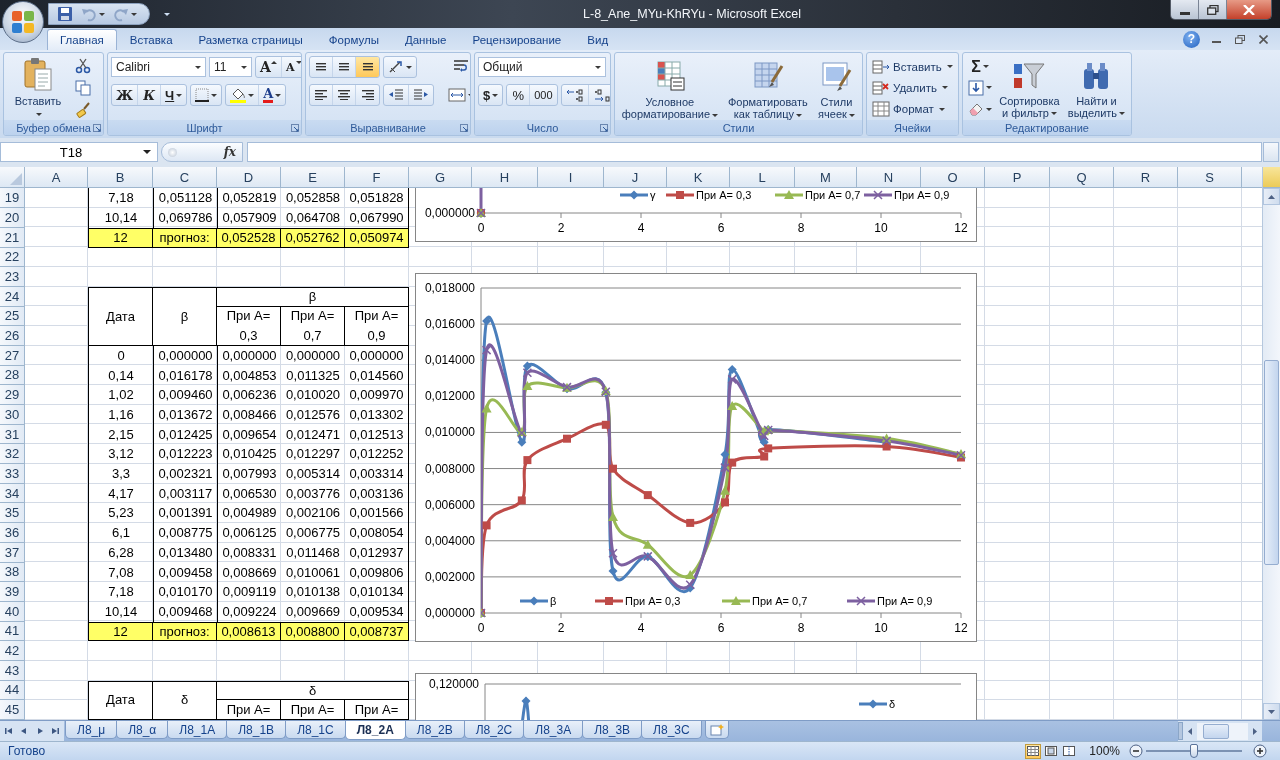 The height and width of the screenshot is (760, 1280). Describe the element at coordinates (313, 611) in the screenshot. I see `table-cell-text: 0,009669` at that location.